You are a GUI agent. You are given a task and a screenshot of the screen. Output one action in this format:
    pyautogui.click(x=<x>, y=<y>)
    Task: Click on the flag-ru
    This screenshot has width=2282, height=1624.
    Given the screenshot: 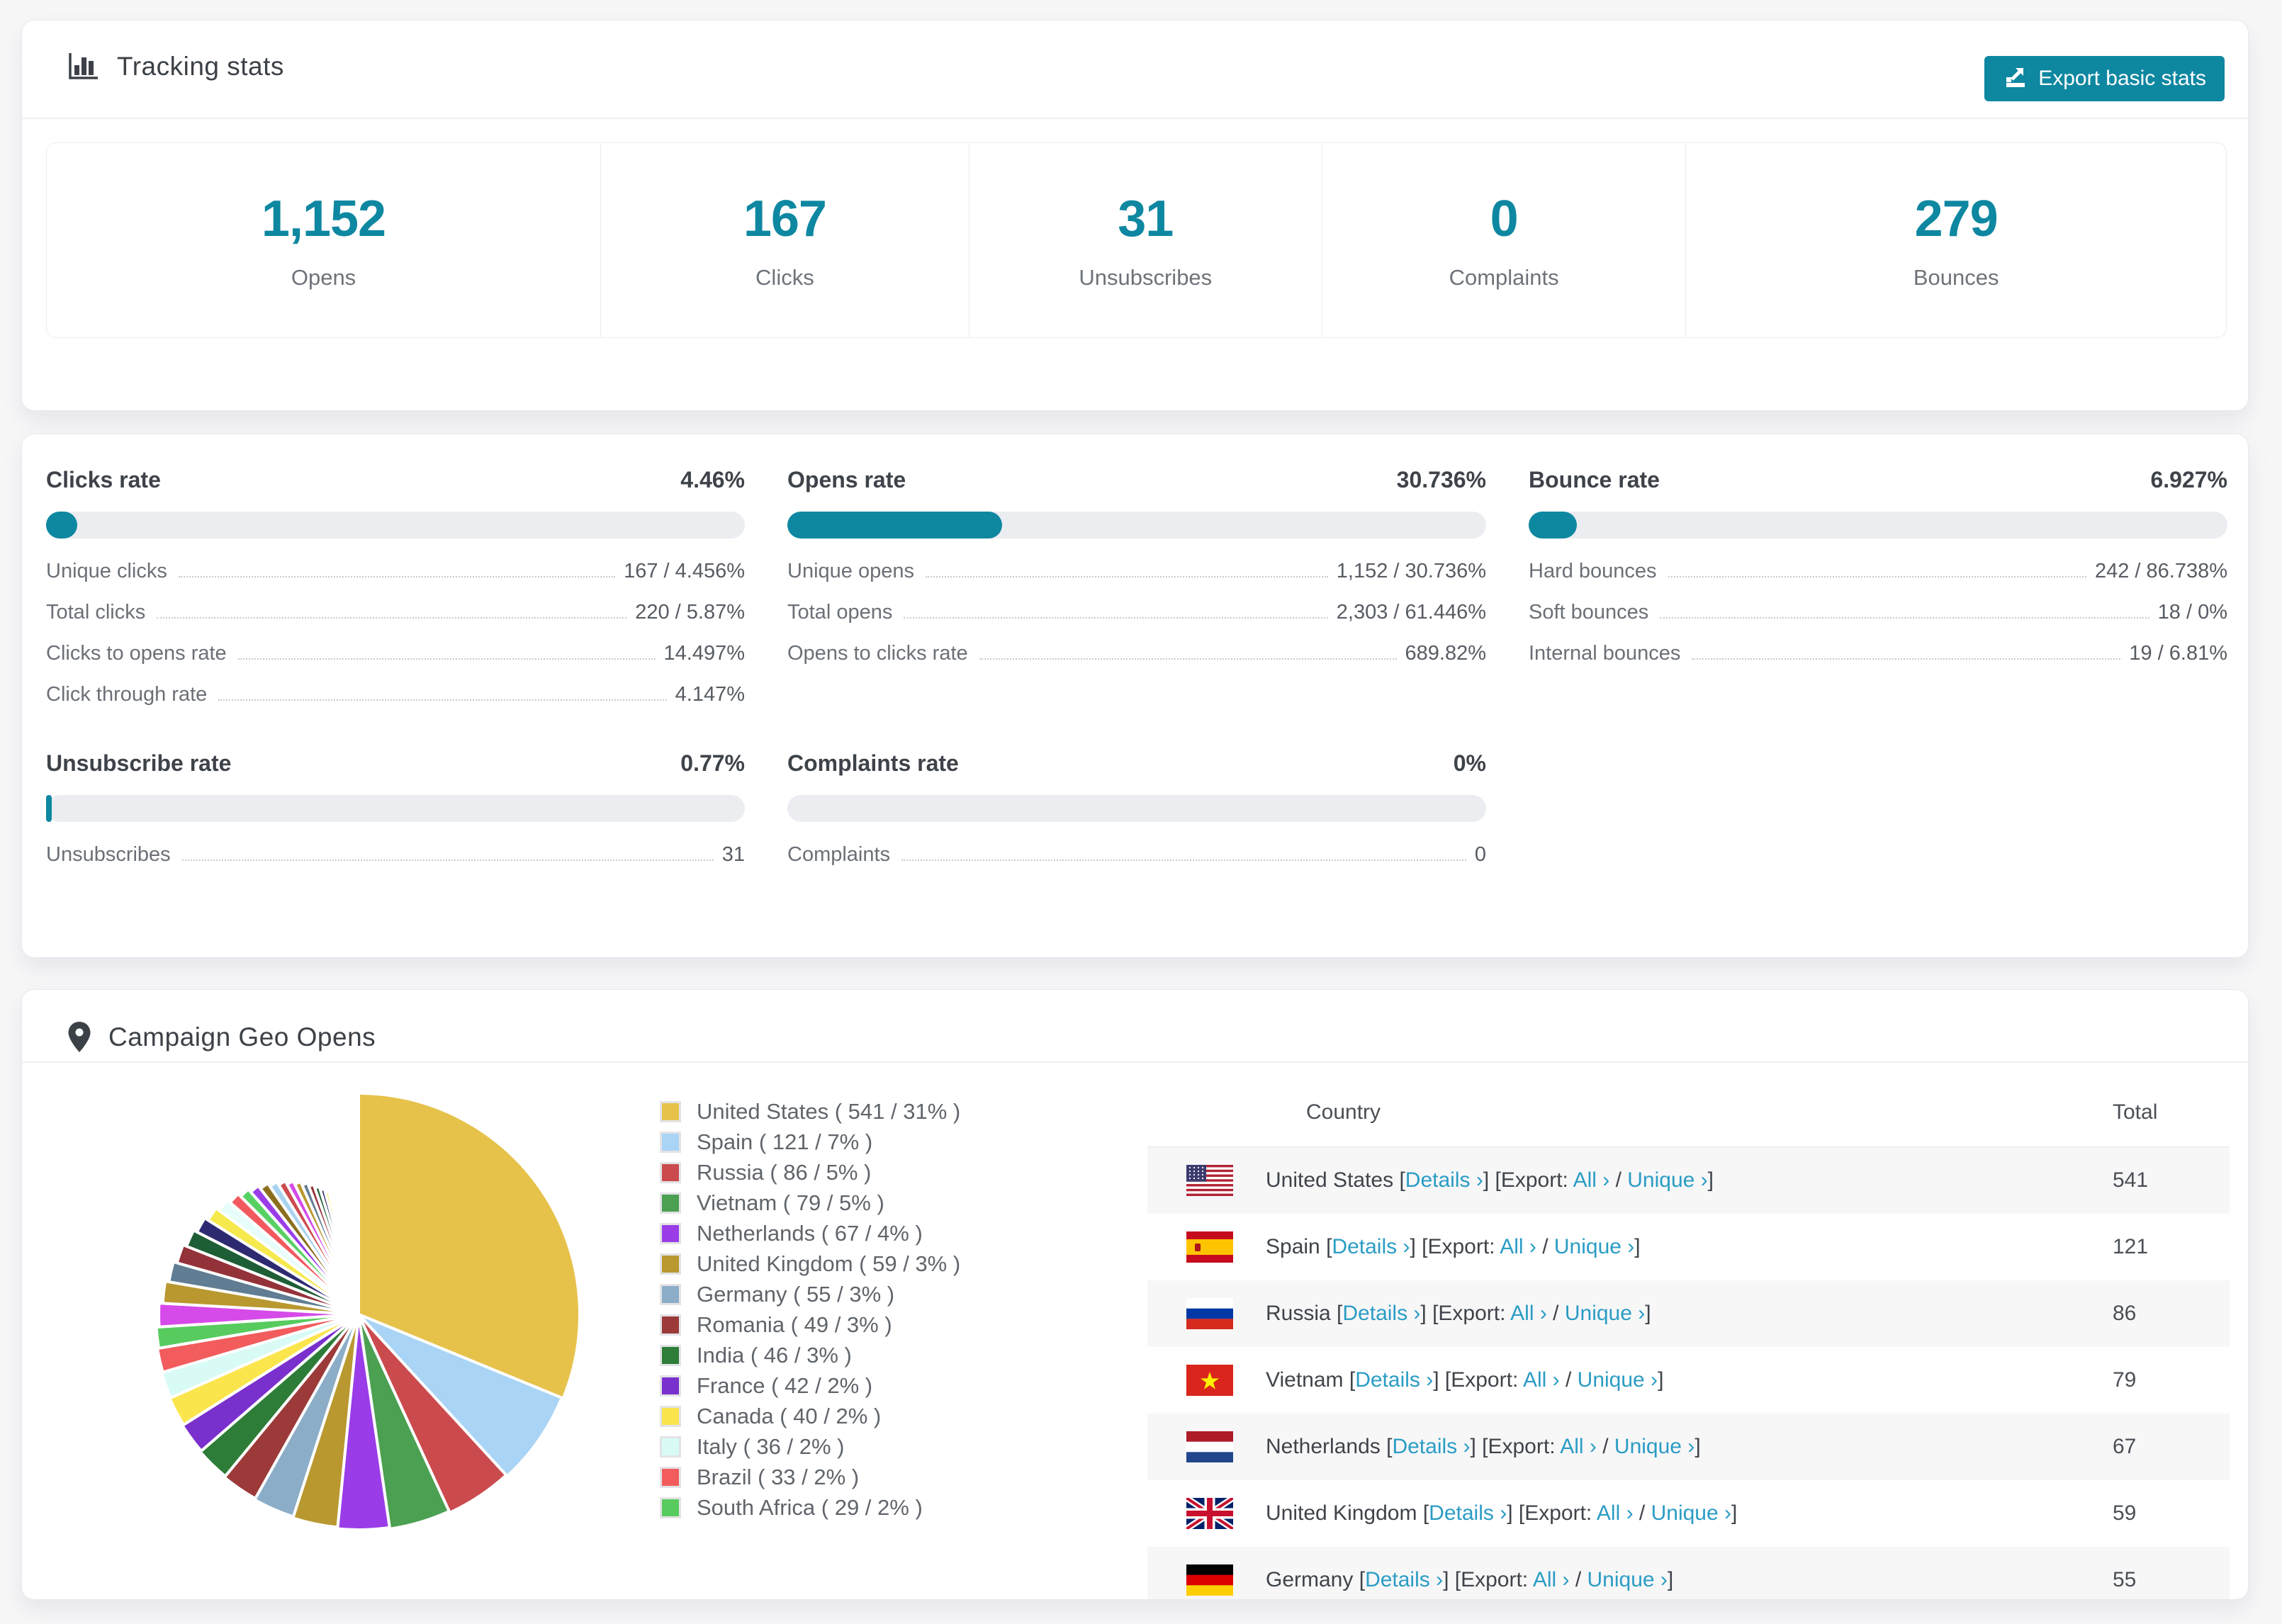 What is the action you would take?
    pyautogui.click(x=1209, y=1314)
    